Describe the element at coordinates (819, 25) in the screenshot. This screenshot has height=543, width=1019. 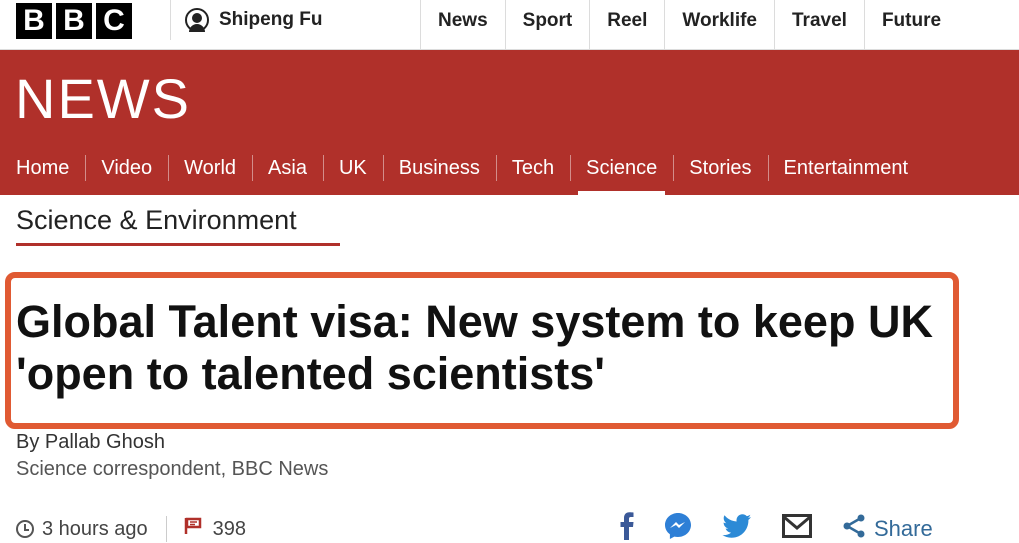
I see `global-nav-travel: Travel` at that location.